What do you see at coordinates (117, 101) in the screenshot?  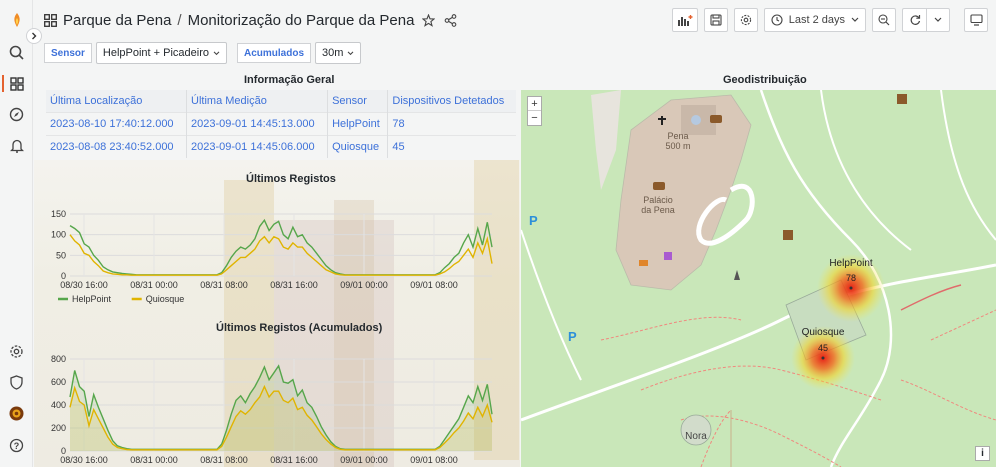 I see `column-header: Última Localização` at bounding box center [117, 101].